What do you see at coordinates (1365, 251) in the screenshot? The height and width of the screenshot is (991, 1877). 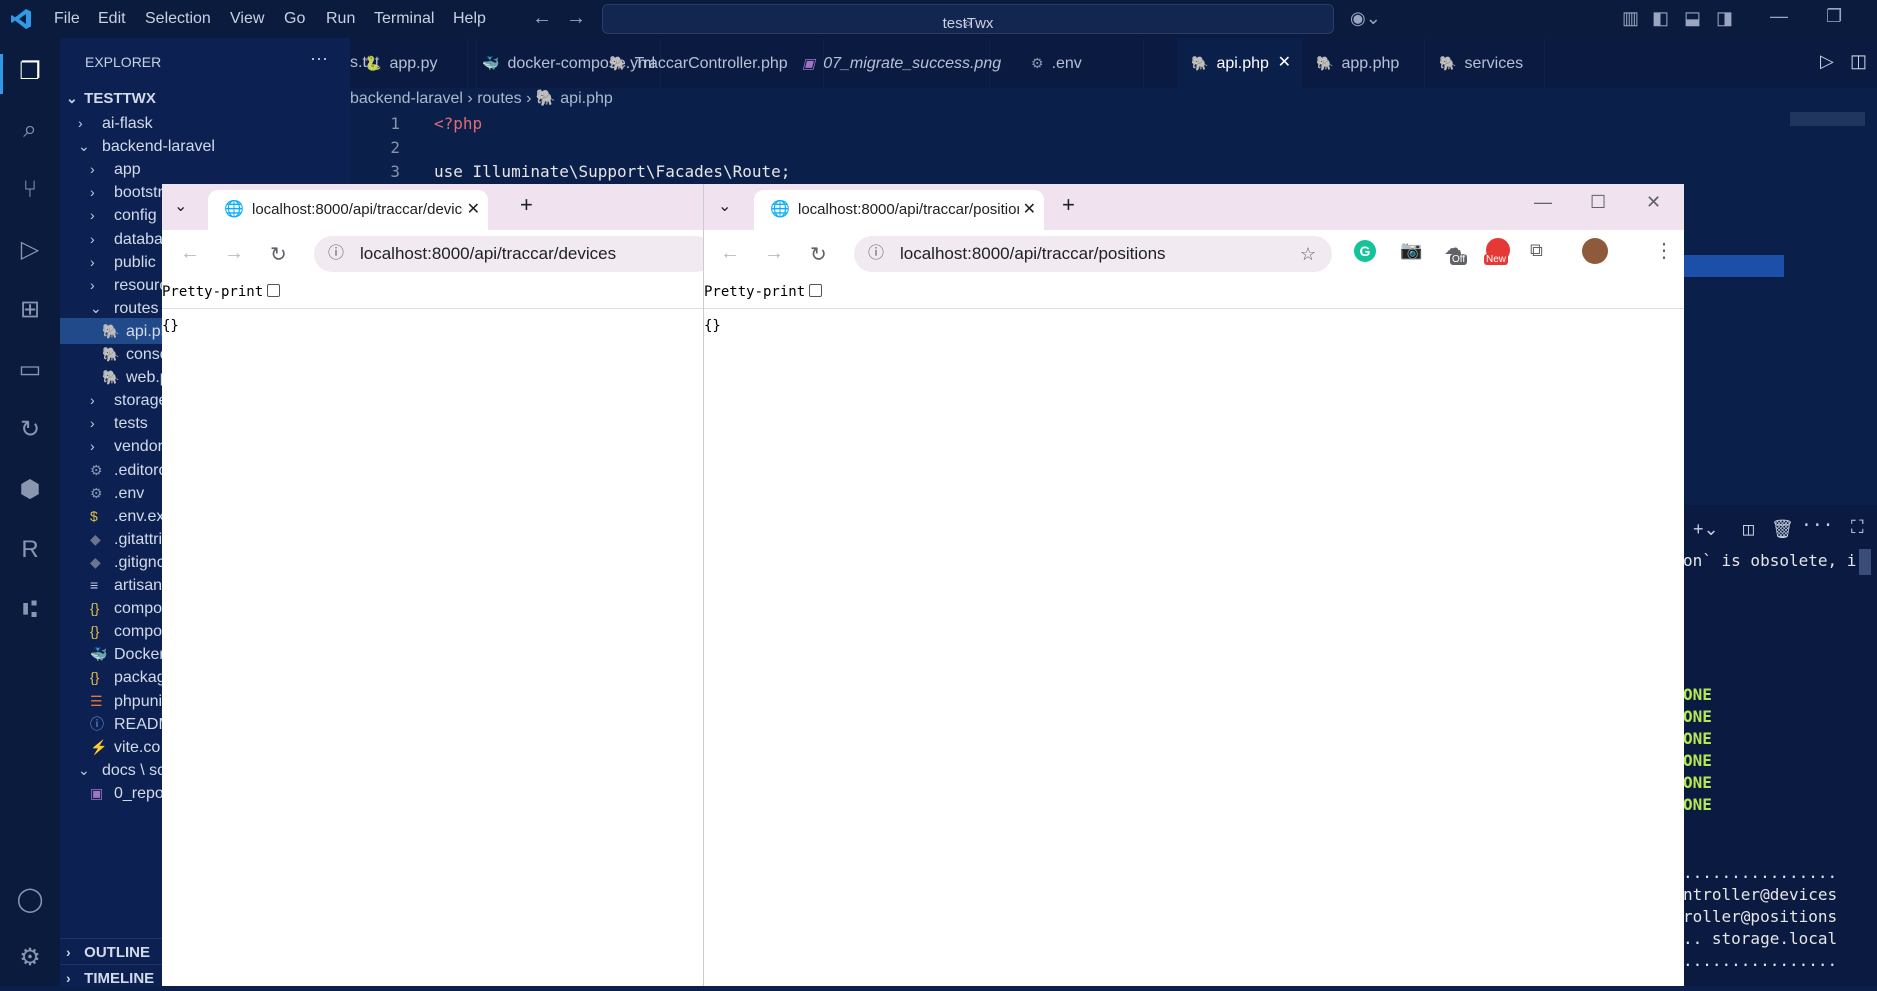 I see `grammarly-icon: G` at bounding box center [1365, 251].